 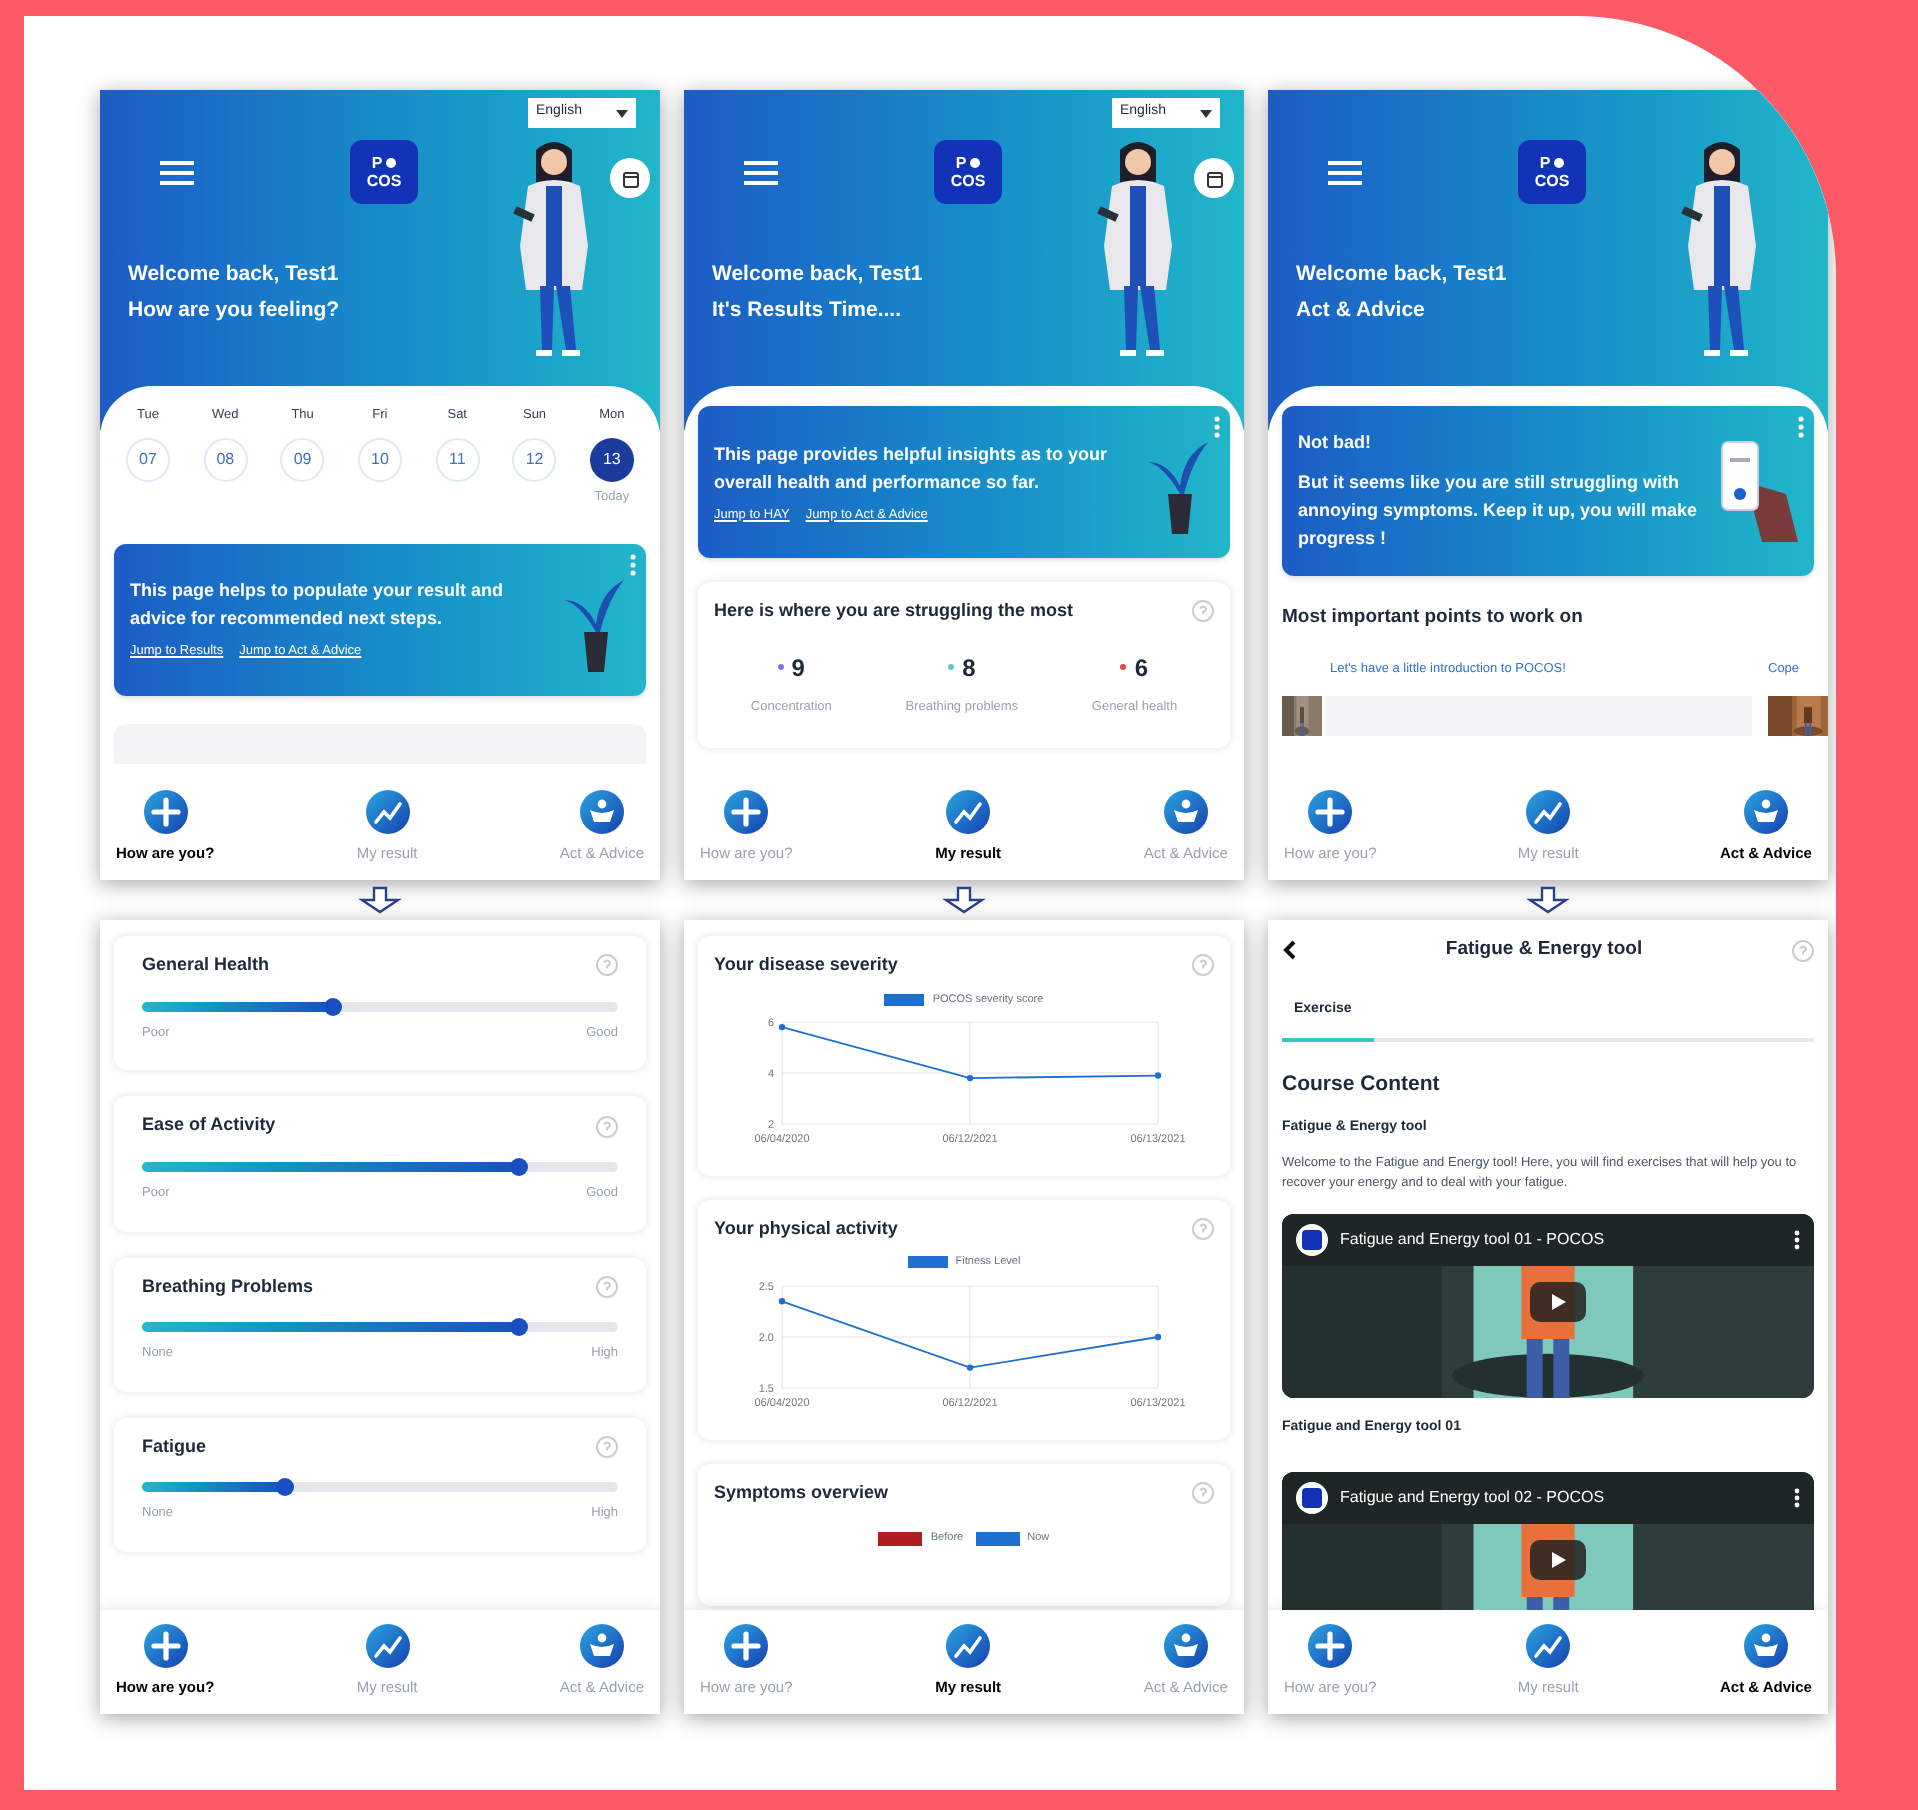 What do you see at coordinates (912, 468) in the screenshot?
I see `card-text: This page provides helpful insights as to your overall health and performance so far.` at bounding box center [912, 468].